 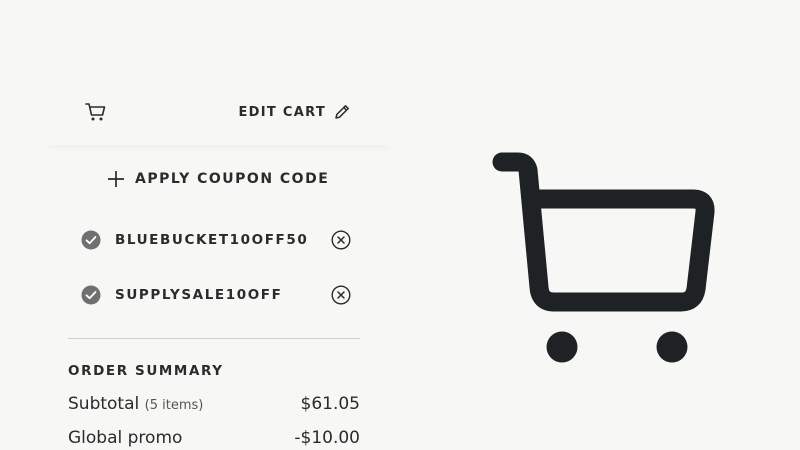 What do you see at coordinates (146, 371) in the screenshot?
I see `order-summary-title: ORDER SUMMARY` at bounding box center [146, 371].